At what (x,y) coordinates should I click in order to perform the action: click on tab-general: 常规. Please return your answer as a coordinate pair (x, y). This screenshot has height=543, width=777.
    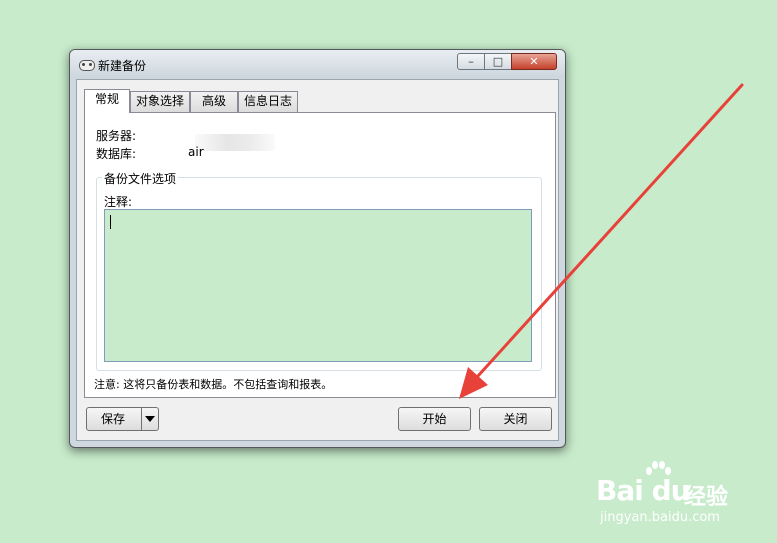
    Looking at the image, I should click on (107, 101).